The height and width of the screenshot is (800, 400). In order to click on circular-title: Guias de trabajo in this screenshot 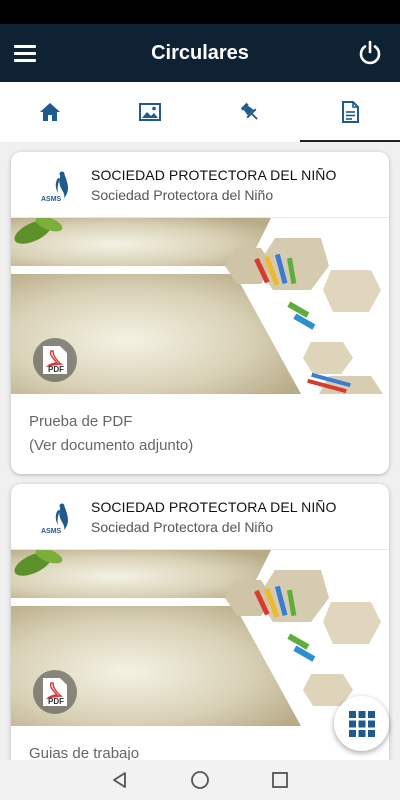, I will do `click(84, 752)`.